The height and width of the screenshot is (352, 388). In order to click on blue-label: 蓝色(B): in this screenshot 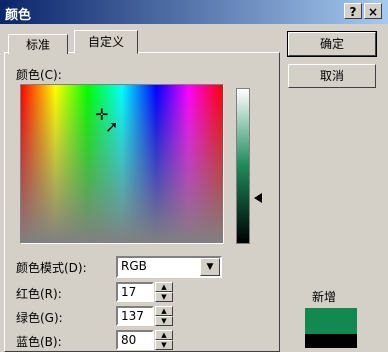, I will do `click(39, 342)`.